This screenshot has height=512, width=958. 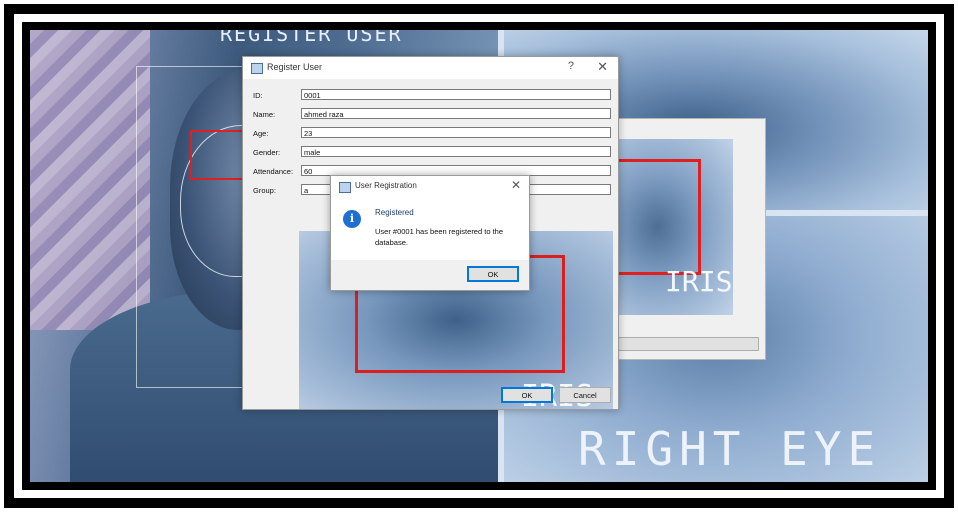 What do you see at coordinates (456, 94) in the screenshot?
I see `id-field: 0001` at bounding box center [456, 94].